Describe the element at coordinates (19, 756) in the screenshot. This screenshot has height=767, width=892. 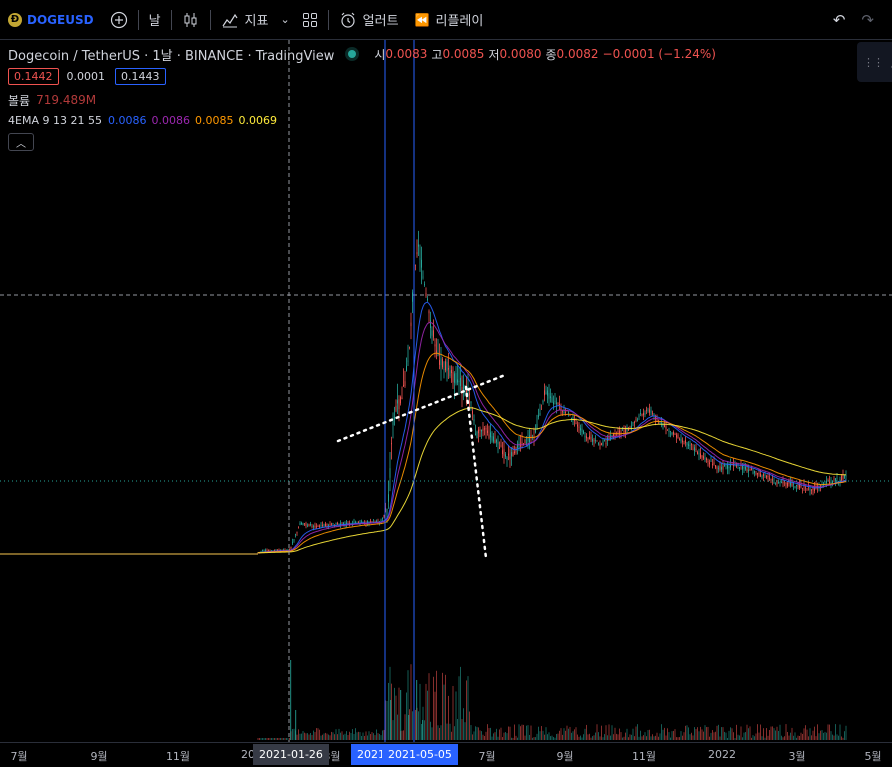
I see `time-tick: 7월` at that location.